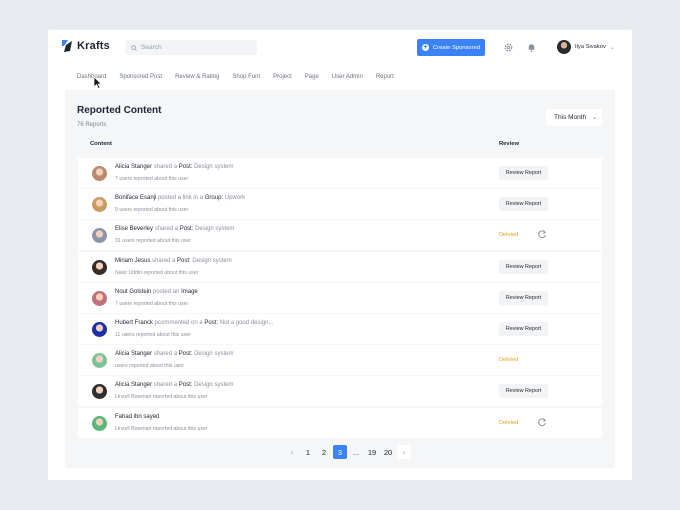 This screenshot has height=510, width=680. I want to click on period-dropdown: This Month ⌄, so click(574, 117).